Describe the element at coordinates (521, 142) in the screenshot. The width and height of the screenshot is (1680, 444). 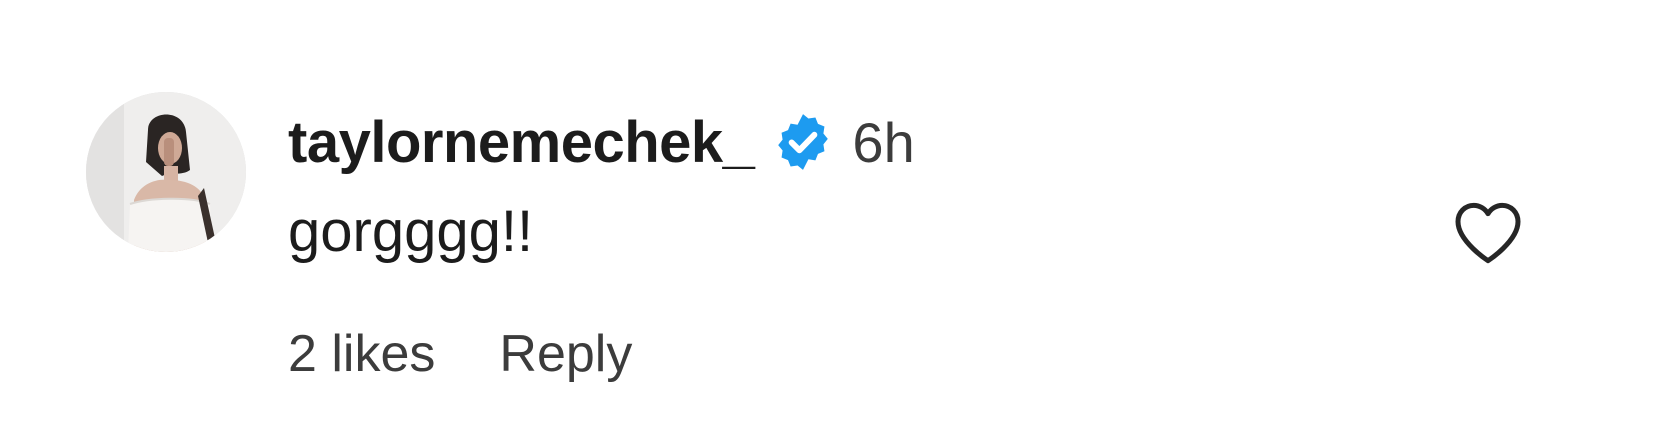
I see `username-link: taylornemechek_` at that location.